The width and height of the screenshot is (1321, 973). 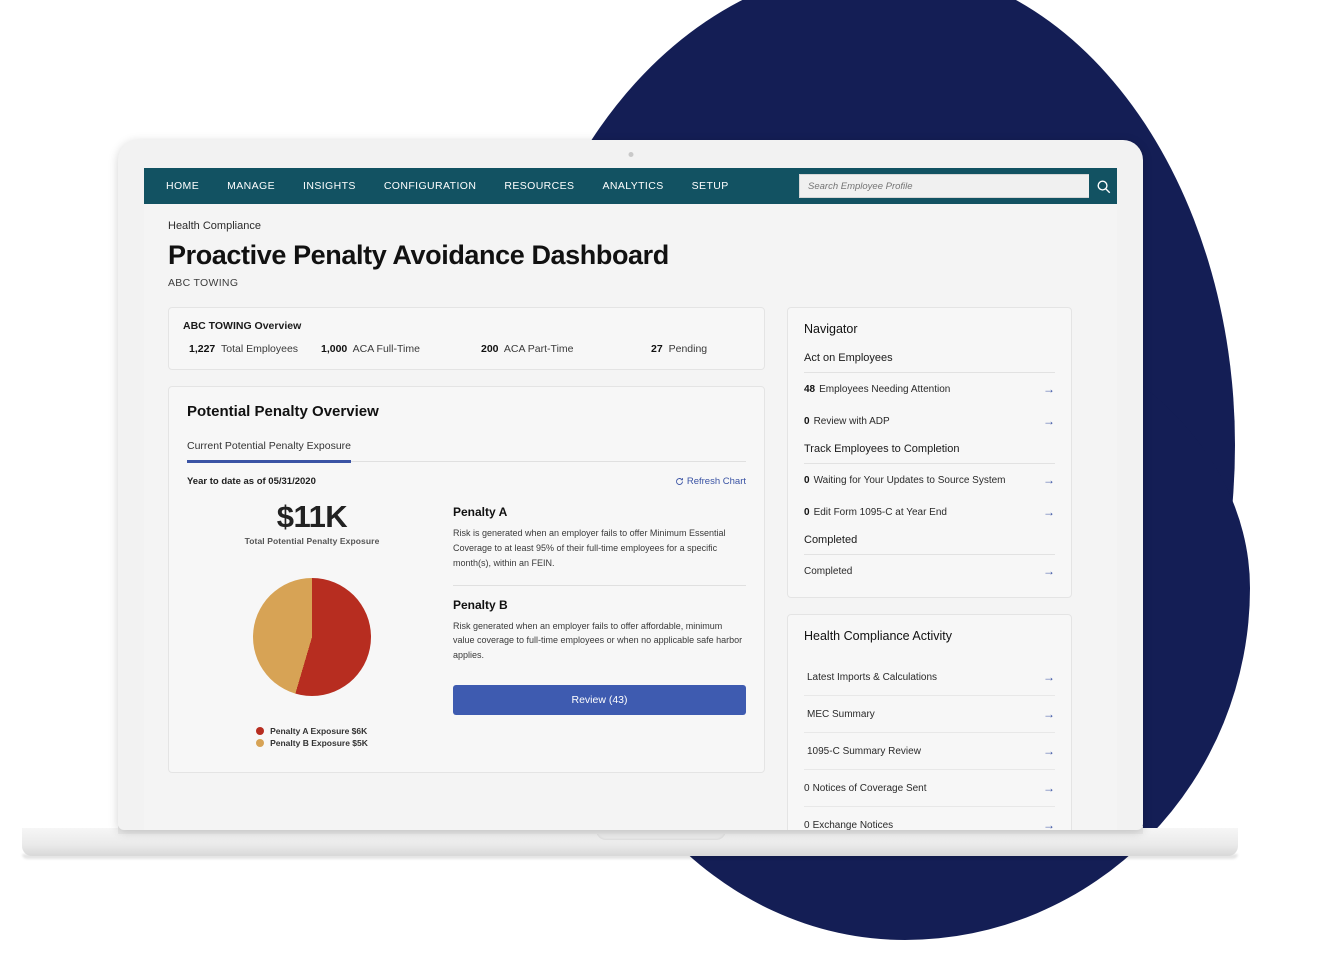 I want to click on stat-aca-full-time: 1,000 ACA Full-Time, so click(x=401, y=349).